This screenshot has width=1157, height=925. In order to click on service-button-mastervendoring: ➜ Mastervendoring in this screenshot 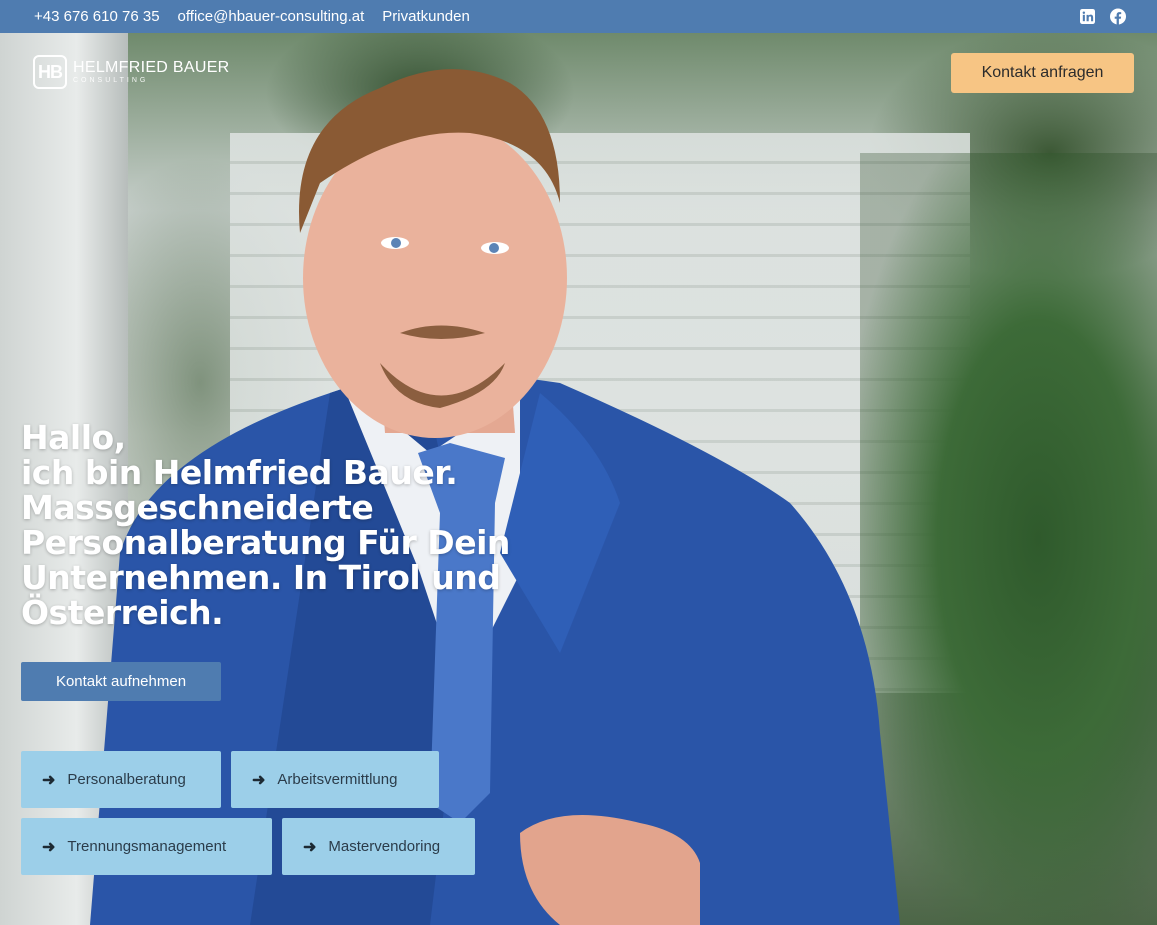, I will do `click(378, 846)`.